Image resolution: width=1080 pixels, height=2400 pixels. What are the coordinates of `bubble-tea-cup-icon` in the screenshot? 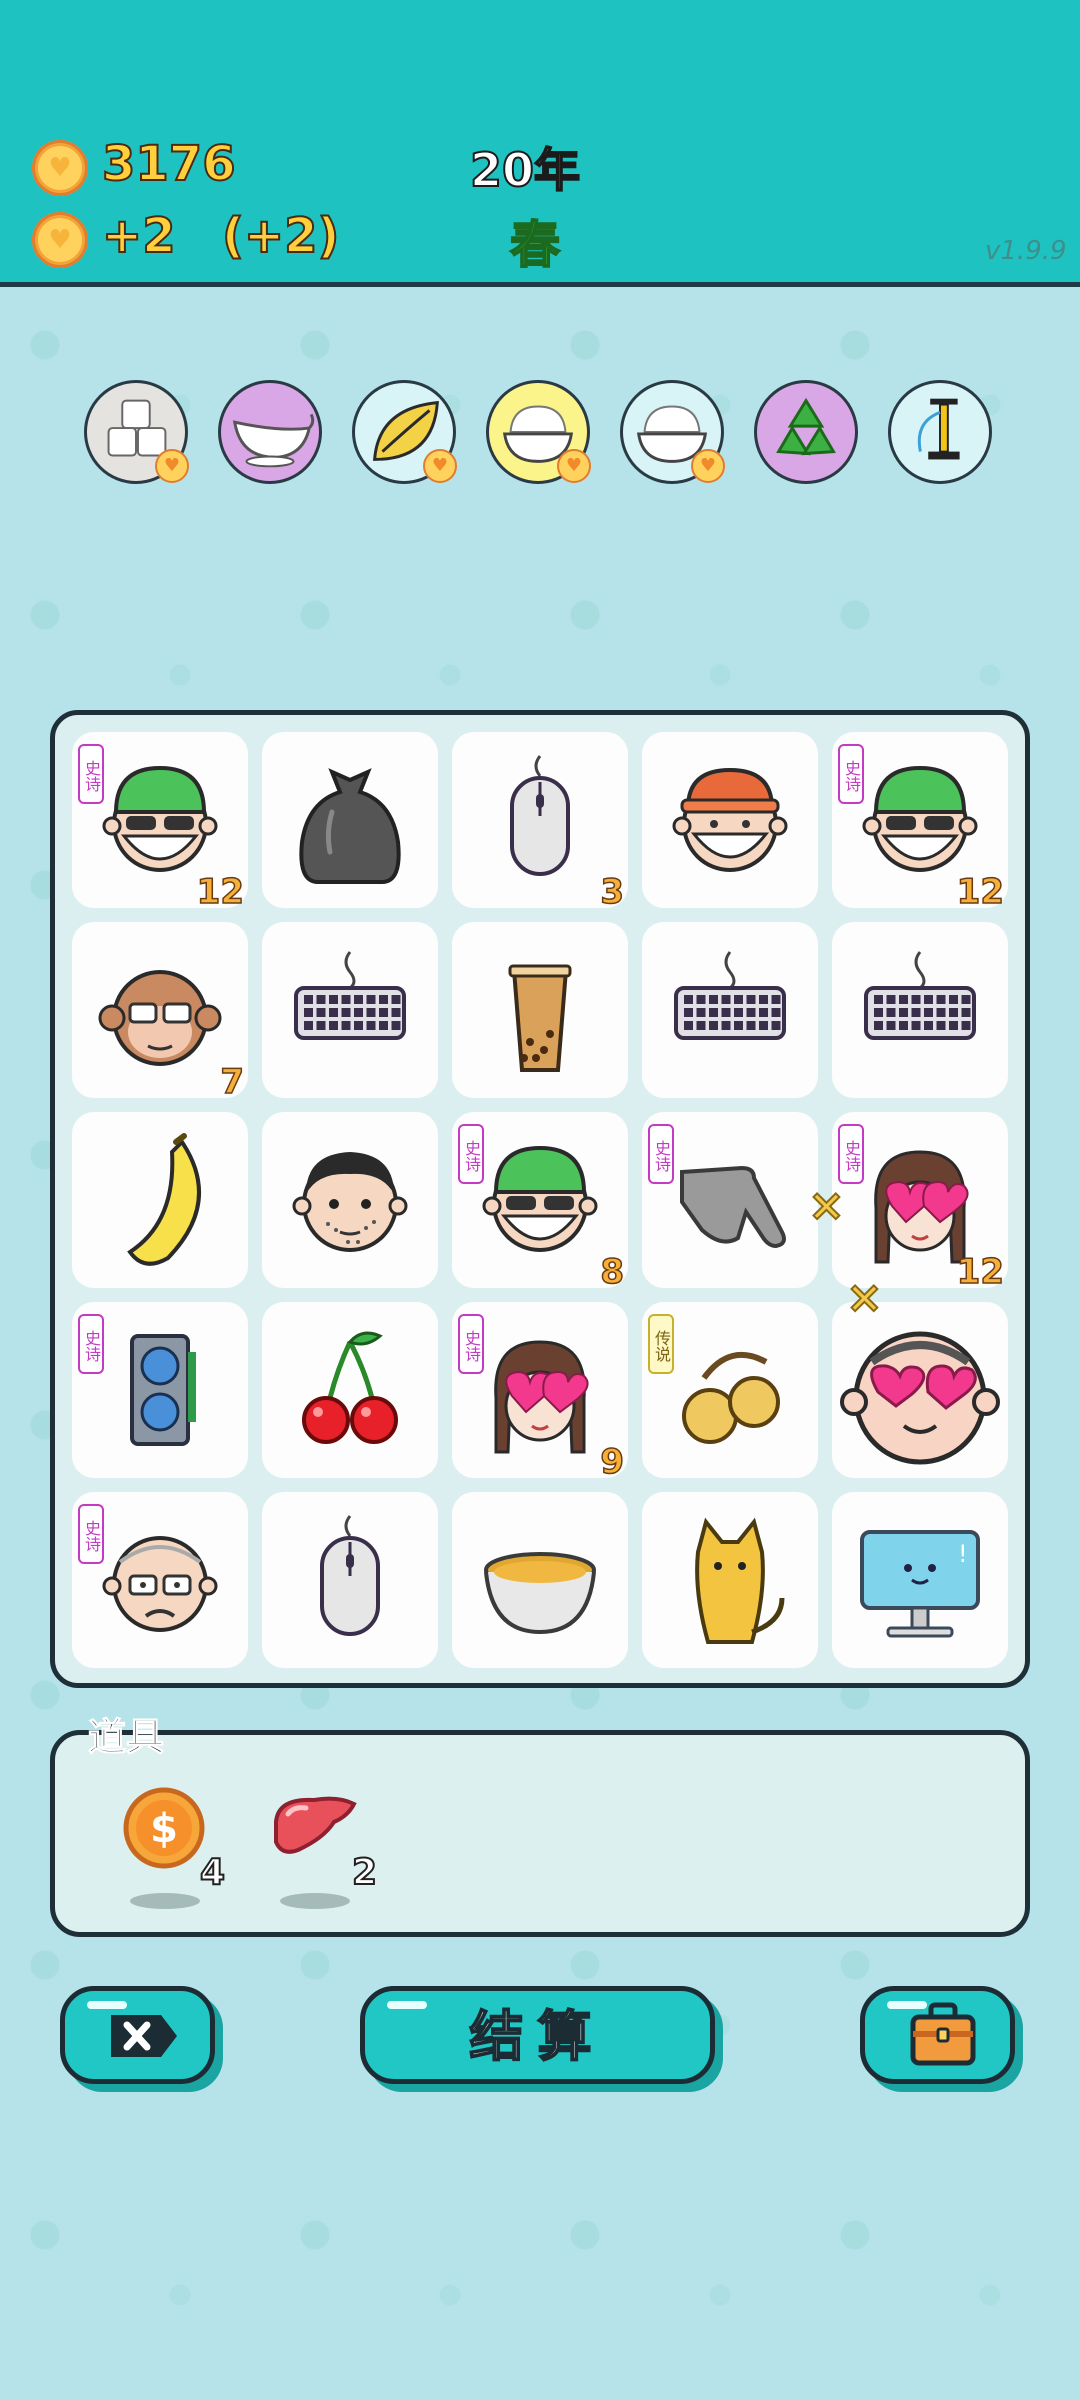 It's located at (540, 1018).